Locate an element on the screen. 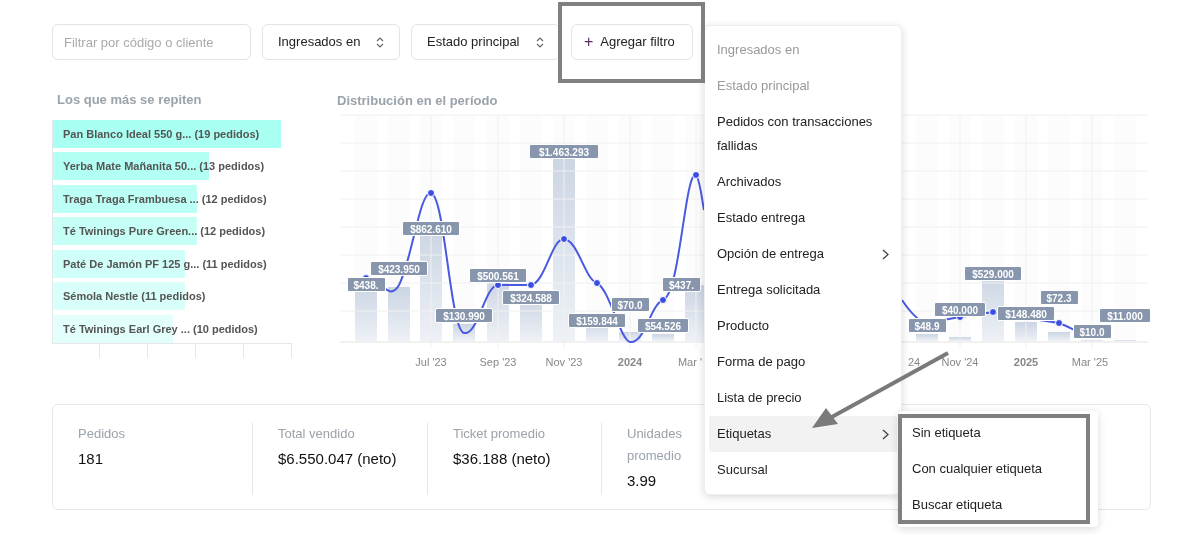 This screenshot has height=535, width=1204. stat-label: Total vendido is located at coordinates (317, 434).